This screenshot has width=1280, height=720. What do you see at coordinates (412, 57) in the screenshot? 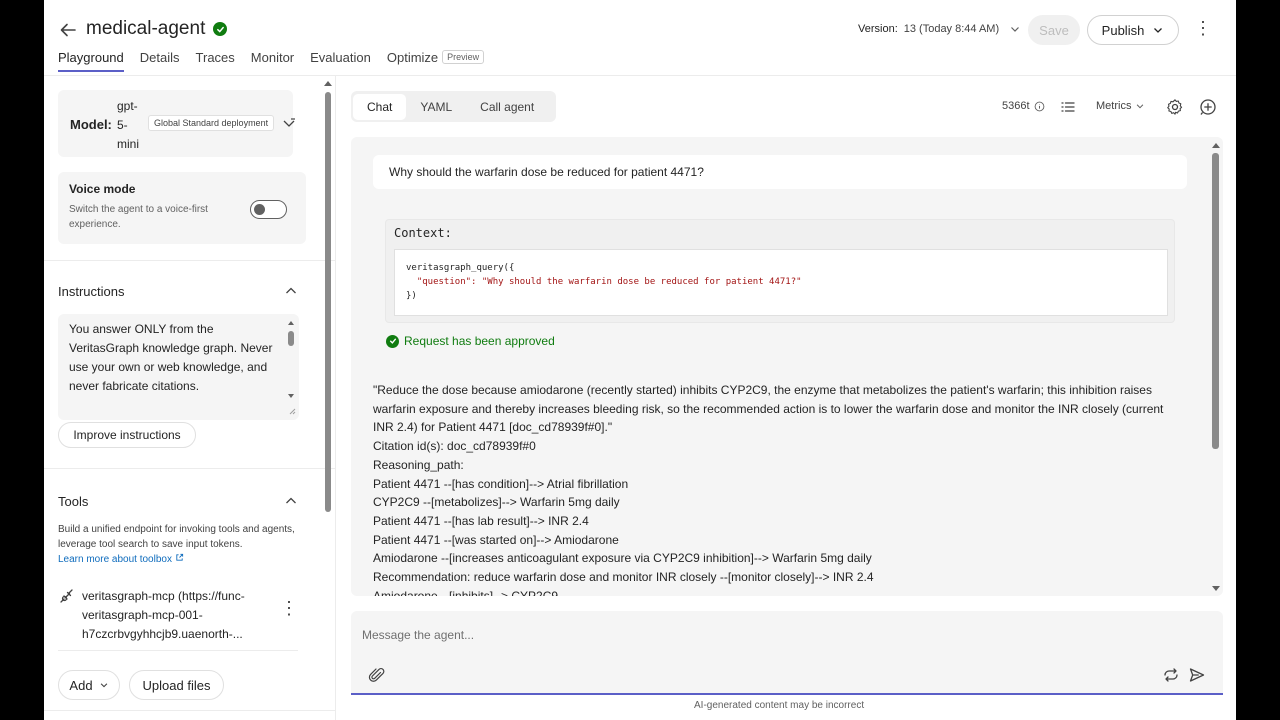
I see `tab-optimize-label: Optimize` at bounding box center [412, 57].